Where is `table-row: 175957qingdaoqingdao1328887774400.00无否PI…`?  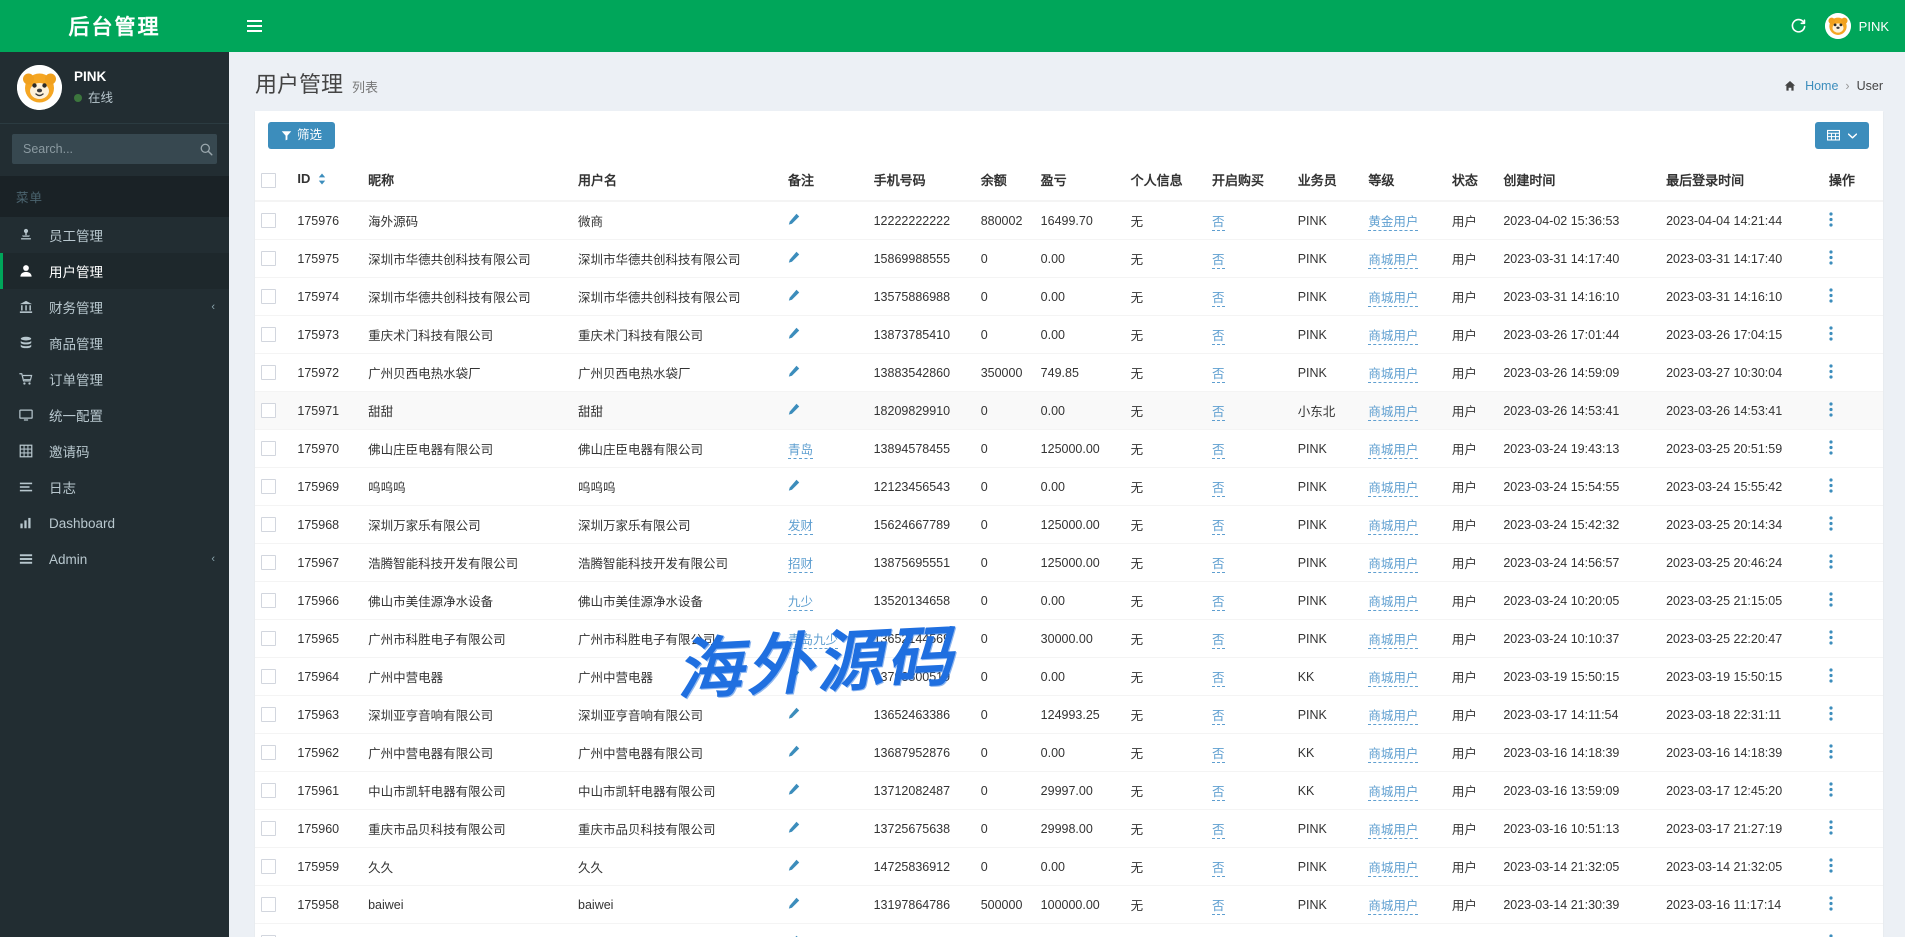 table-row: 175957qingdaoqingdao1328887774400.00无否PI… is located at coordinates (1069, 930).